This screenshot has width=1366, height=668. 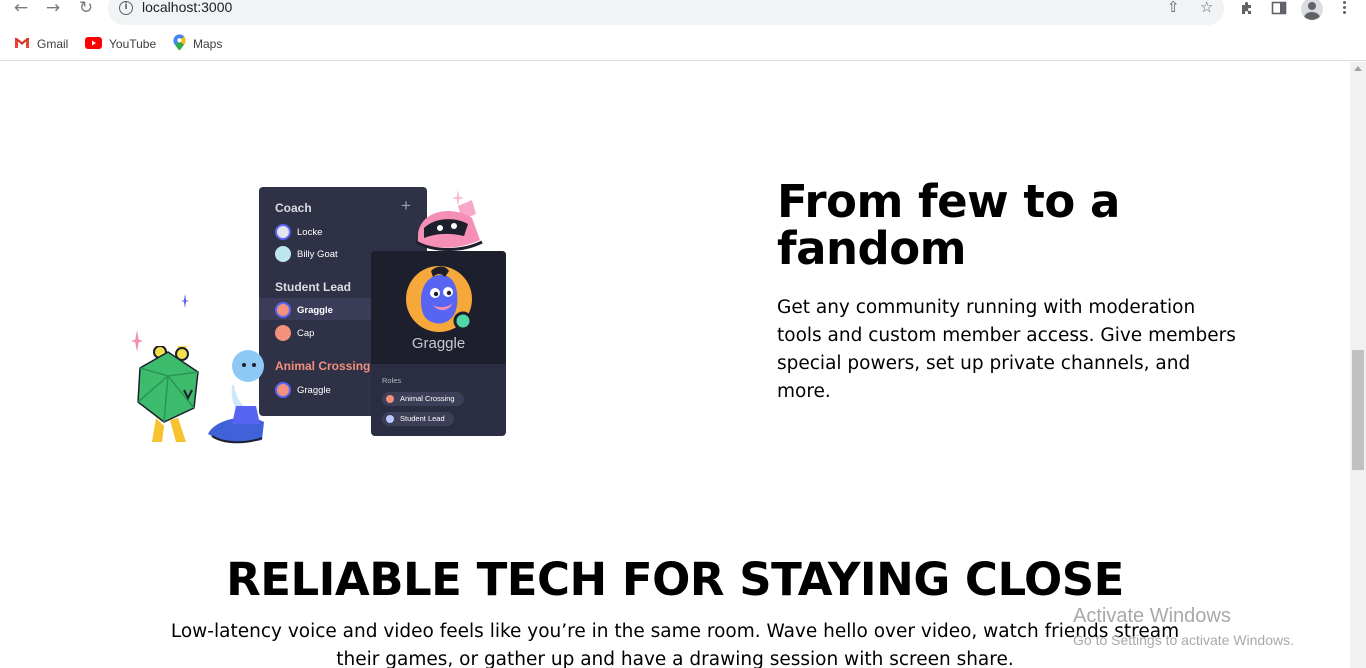 I want to click on group-heading: Student Lead, so click(x=313, y=287).